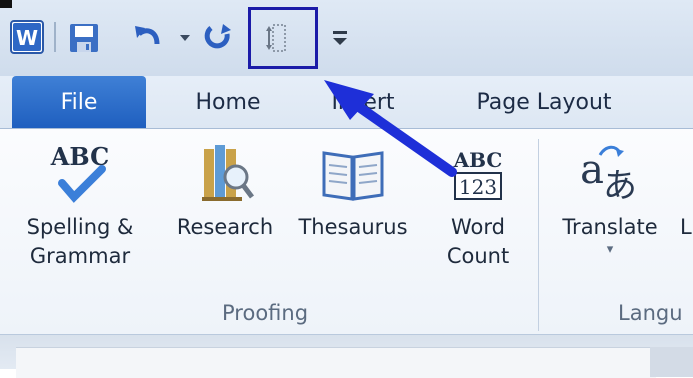 Image resolution: width=693 pixels, height=378 pixels. Describe the element at coordinates (340, 37) in the screenshot. I see `customize-qat-icon` at that location.